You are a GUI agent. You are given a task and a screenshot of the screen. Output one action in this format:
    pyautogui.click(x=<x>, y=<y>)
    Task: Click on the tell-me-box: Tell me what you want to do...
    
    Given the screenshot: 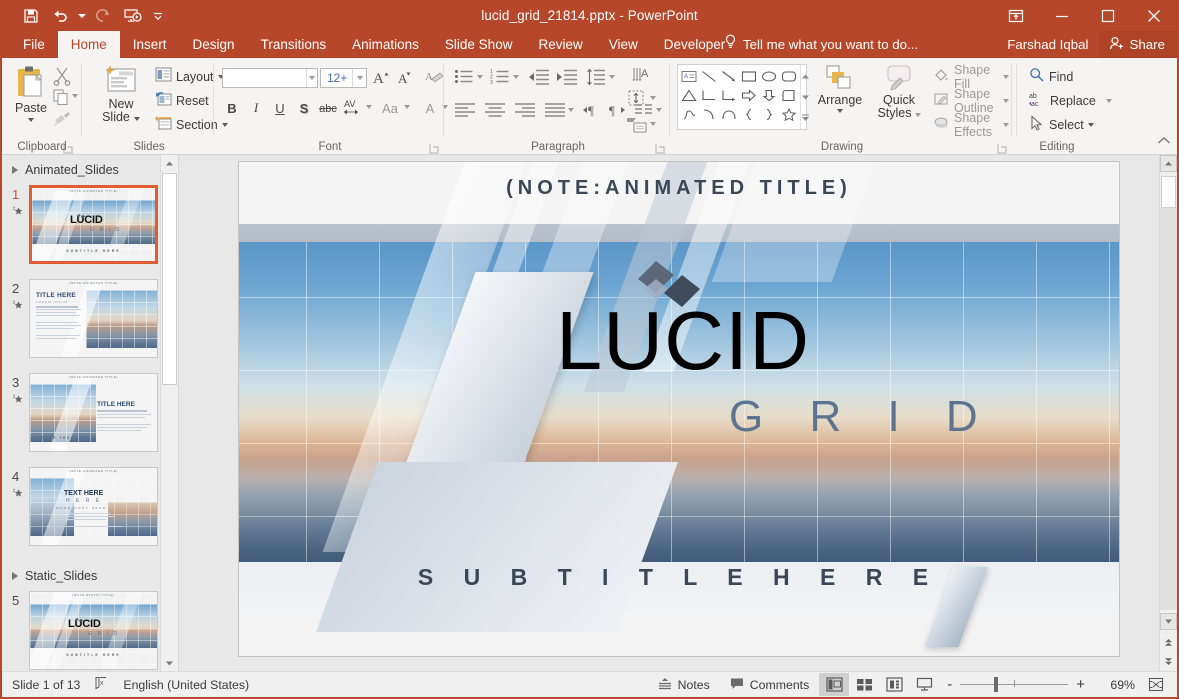 What is the action you would take?
    pyautogui.click(x=821, y=44)
    